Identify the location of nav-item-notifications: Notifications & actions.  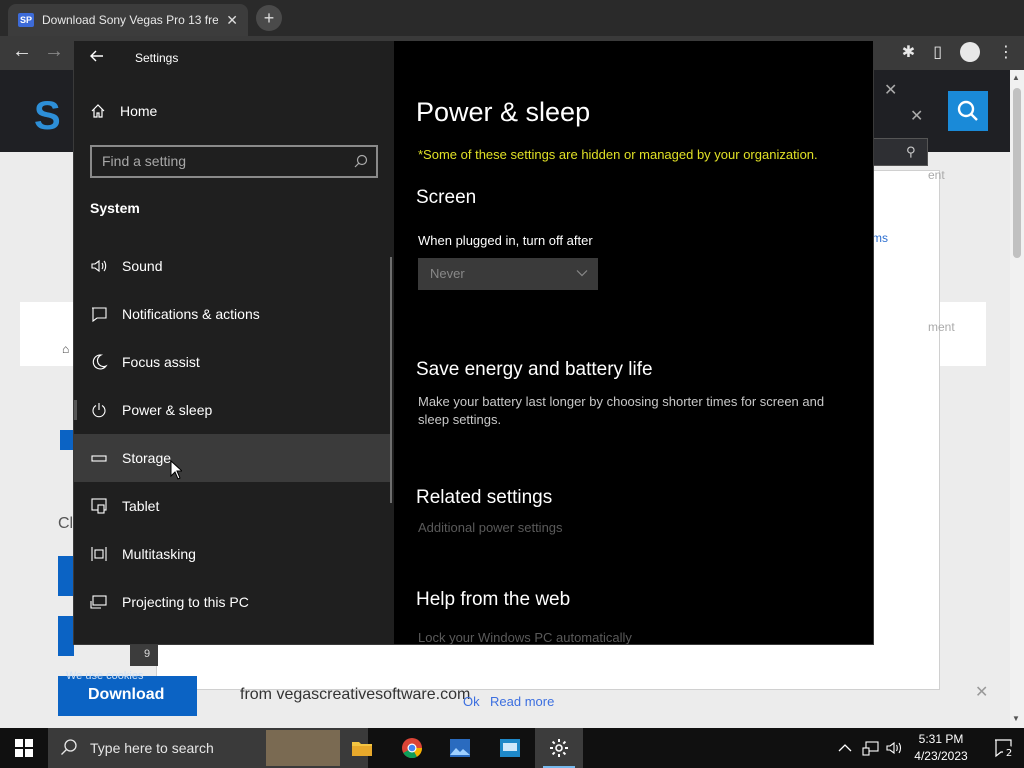
(233, 314).